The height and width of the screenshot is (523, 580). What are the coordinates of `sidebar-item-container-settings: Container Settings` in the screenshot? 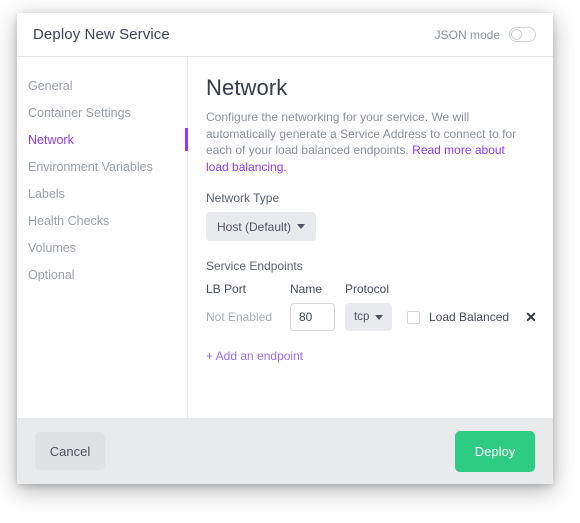 It's located at (102, 112).